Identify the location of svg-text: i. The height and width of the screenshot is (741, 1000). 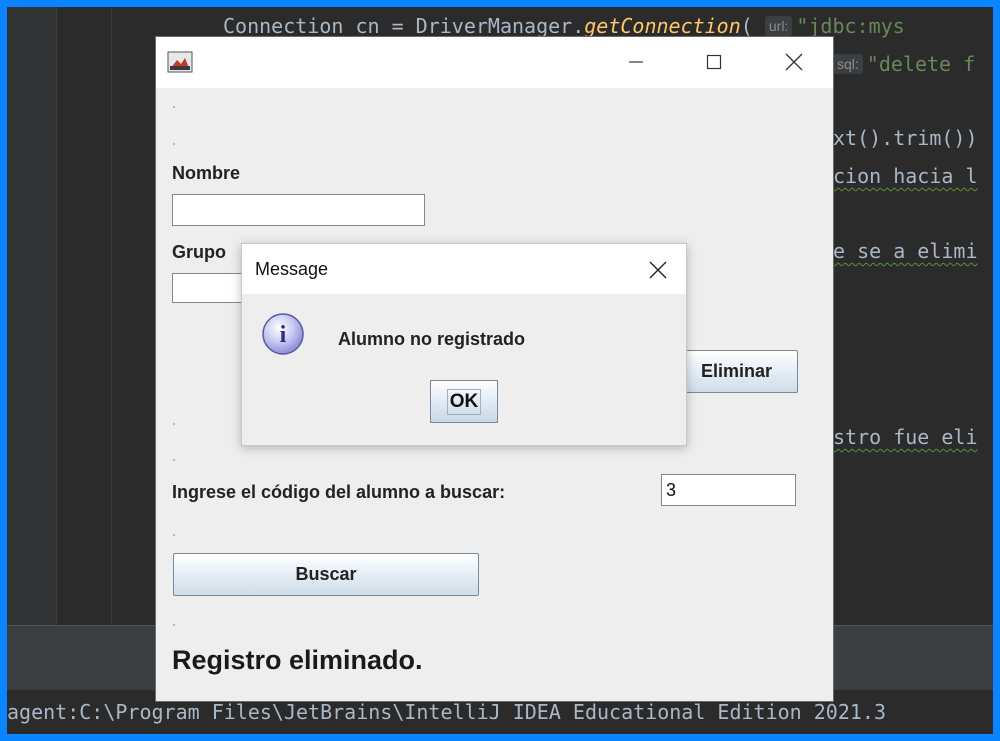
(283, 335).